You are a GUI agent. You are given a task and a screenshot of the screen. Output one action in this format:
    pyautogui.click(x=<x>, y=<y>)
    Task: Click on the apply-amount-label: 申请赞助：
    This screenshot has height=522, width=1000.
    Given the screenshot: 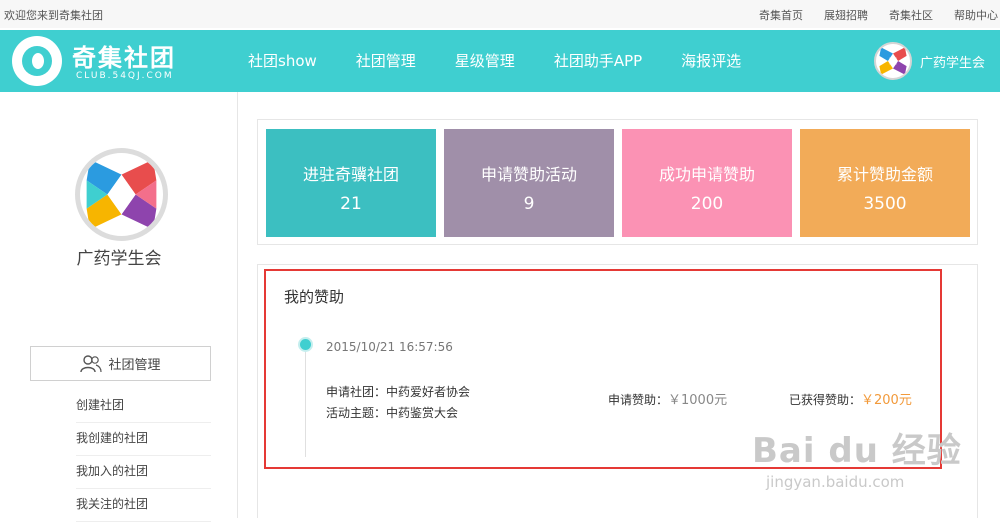 What is the action you would take?
    pyautogui.click(x=638, y=400)
    